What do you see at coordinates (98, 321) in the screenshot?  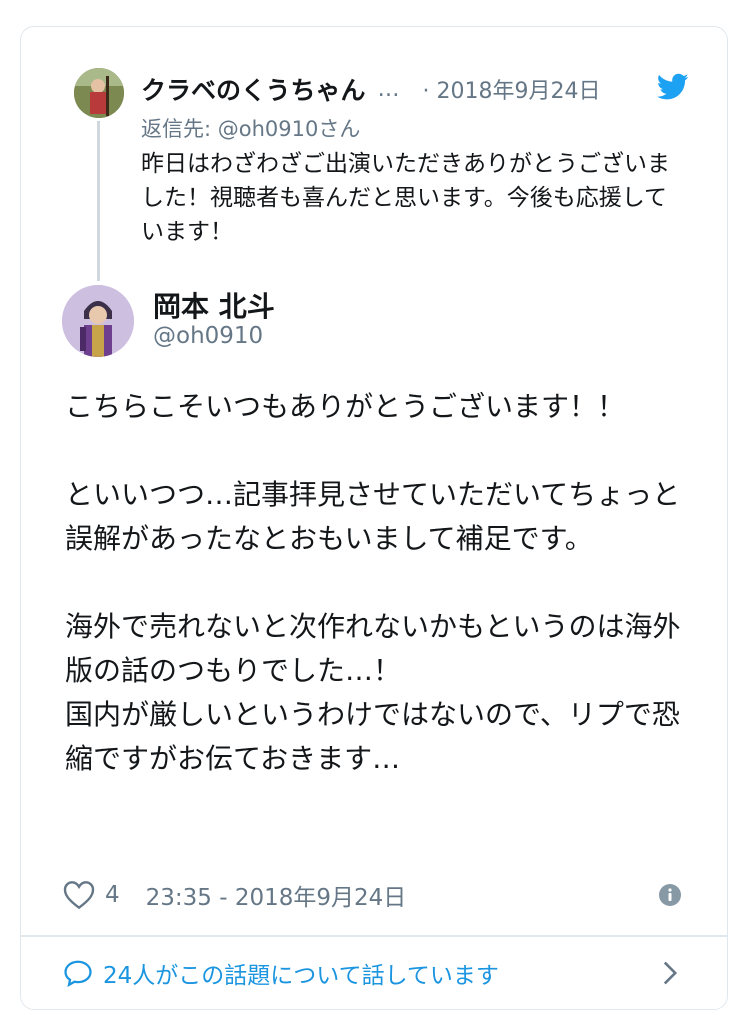 I see `main-author-avatar` at bounding box center [98, 321].